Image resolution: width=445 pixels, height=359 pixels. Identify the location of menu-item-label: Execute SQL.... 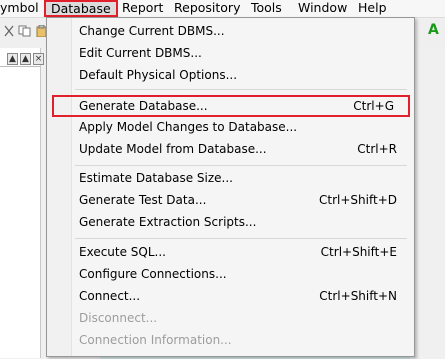
(122, 252).